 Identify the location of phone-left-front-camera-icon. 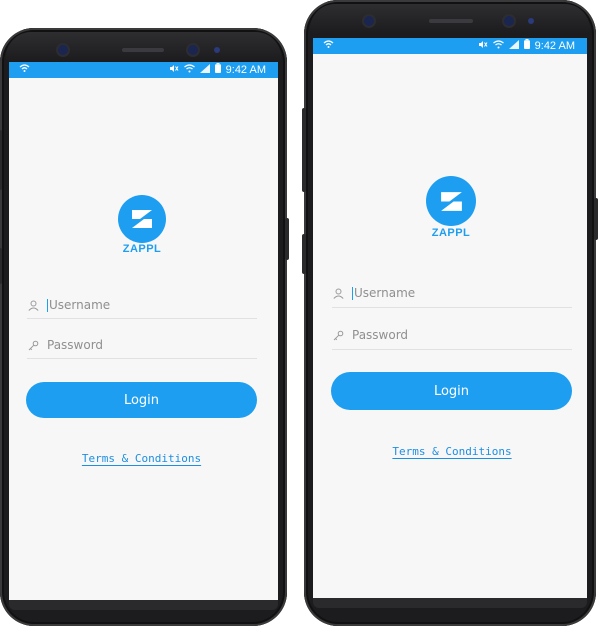
(193, 50).